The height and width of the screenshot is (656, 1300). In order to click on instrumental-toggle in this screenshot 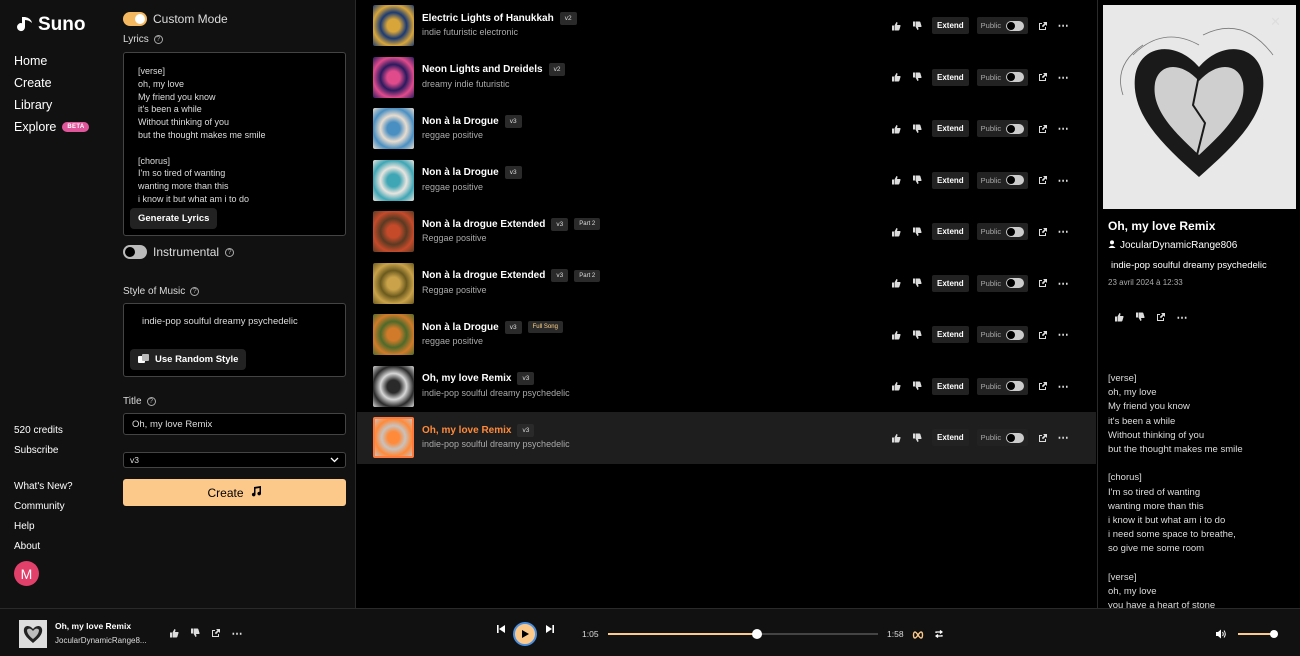, I will do `click(135, 252)`.